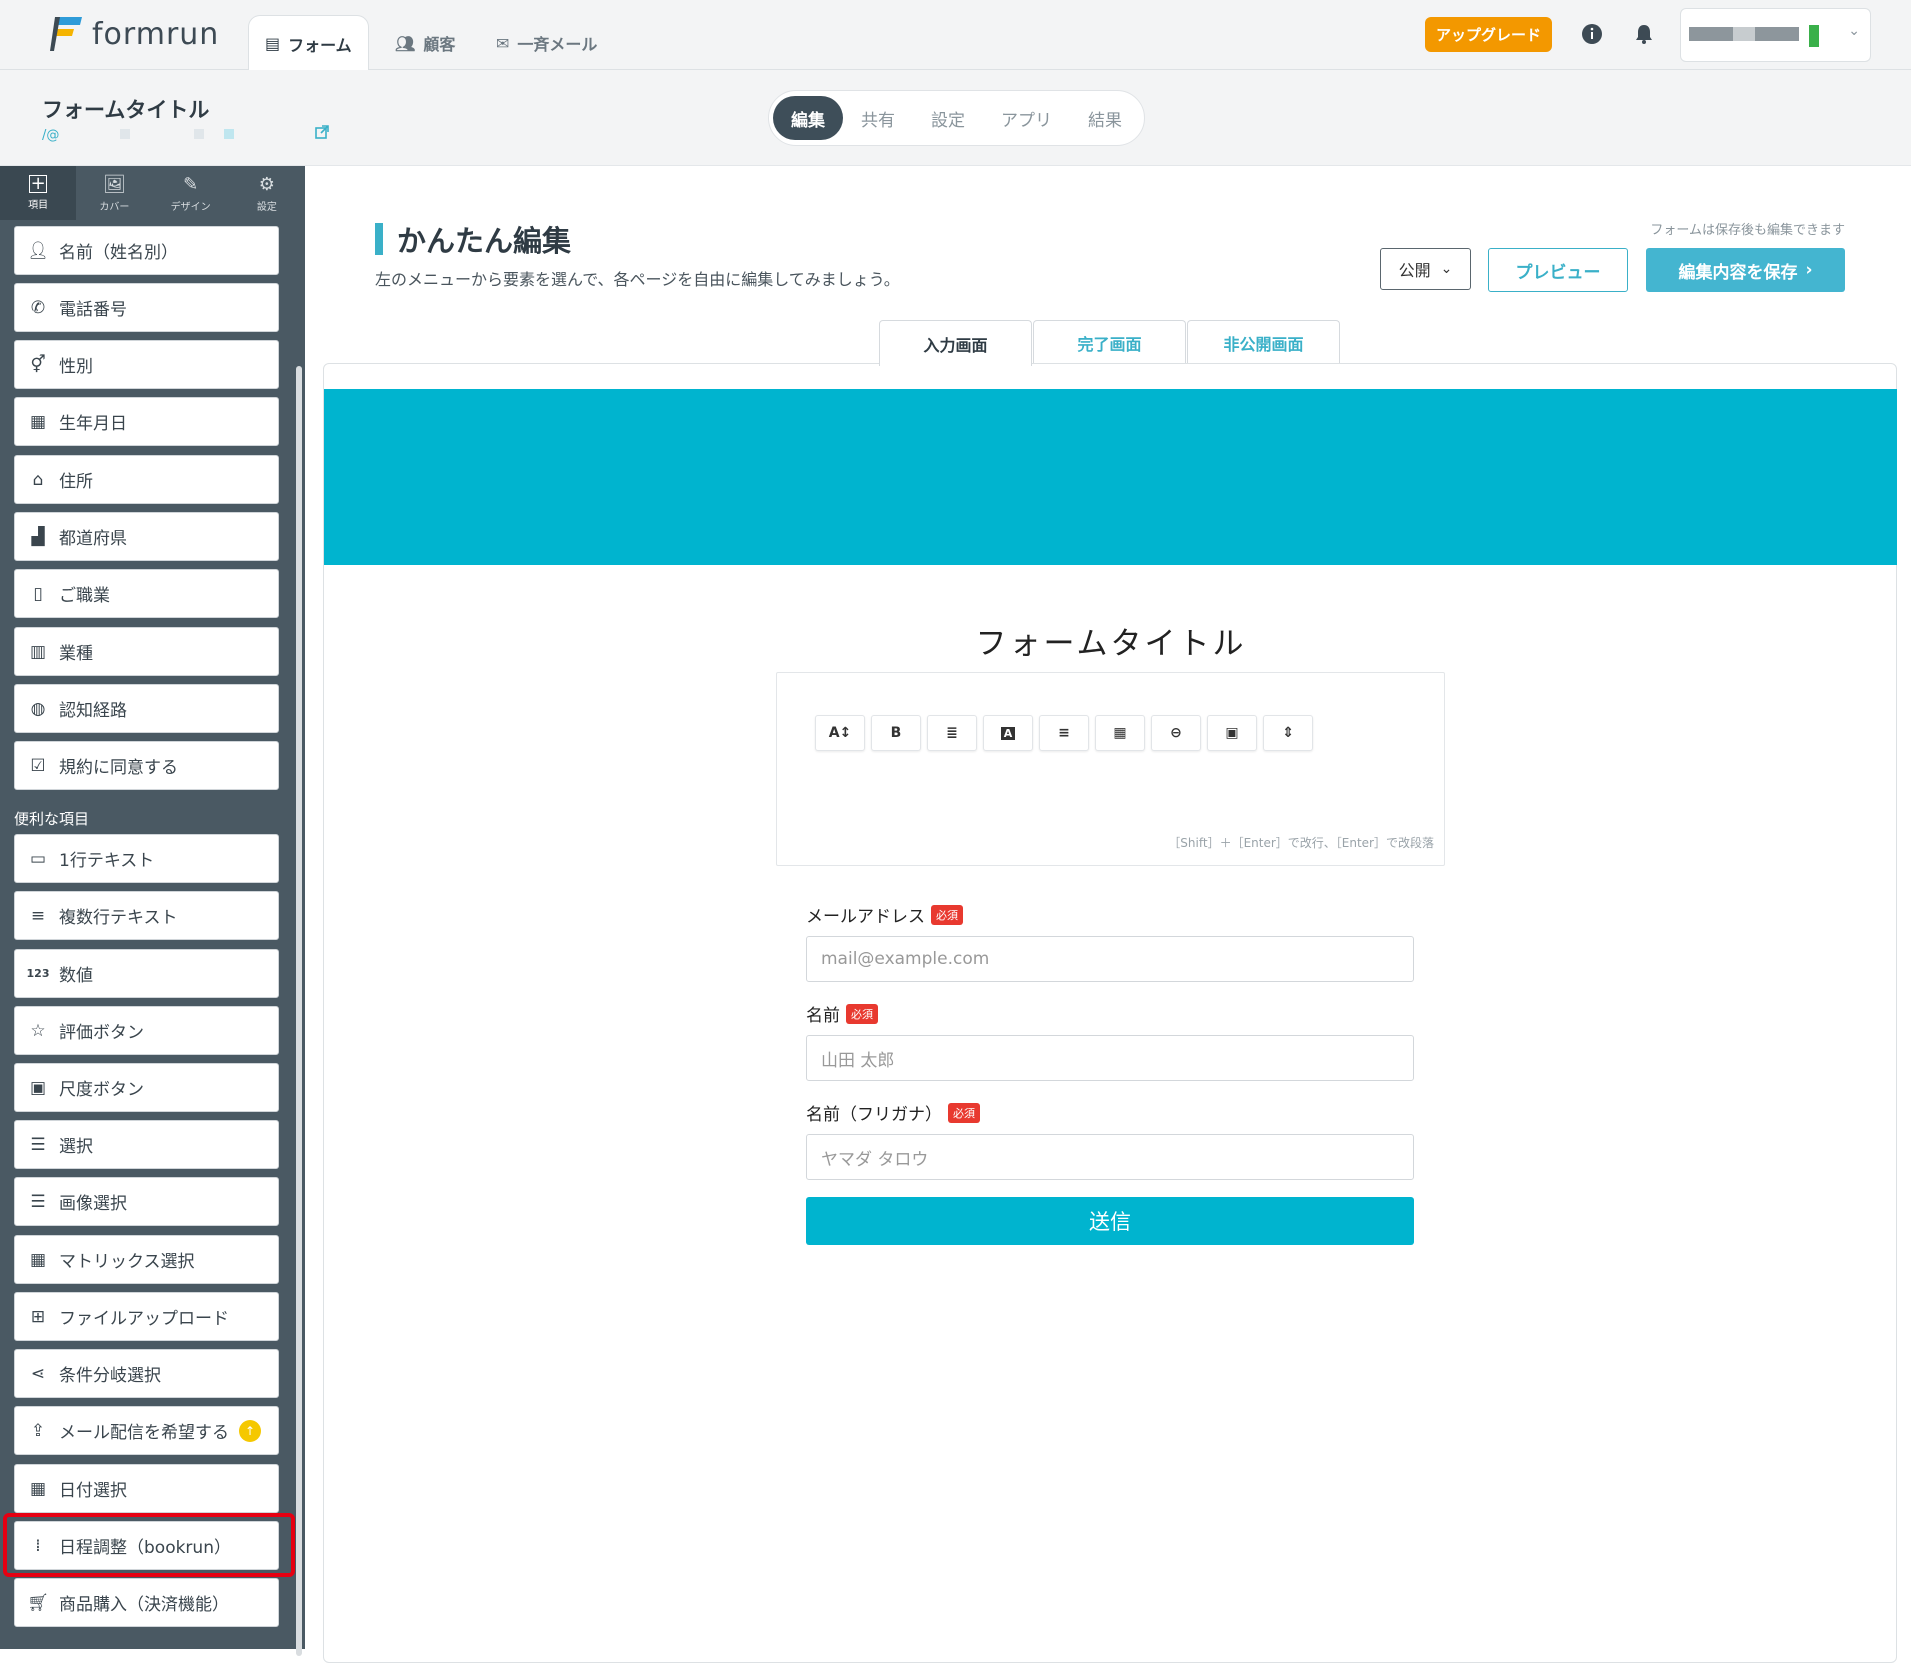 Image resolution: width=1911 pixels, height=1663 pixels. I want to click on sidebar-item-address: ⌂ 住所, so click(146, 479).